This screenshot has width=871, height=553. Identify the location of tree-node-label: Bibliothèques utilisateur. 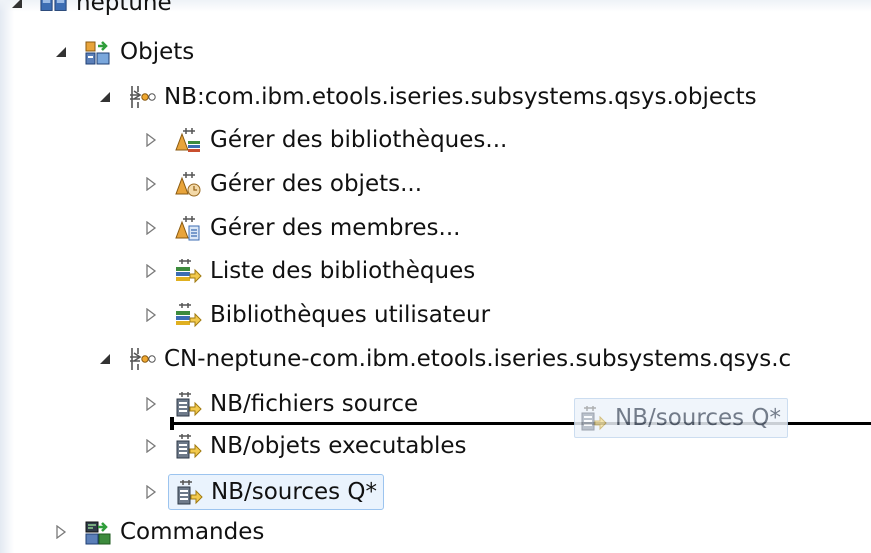
(350, 315).